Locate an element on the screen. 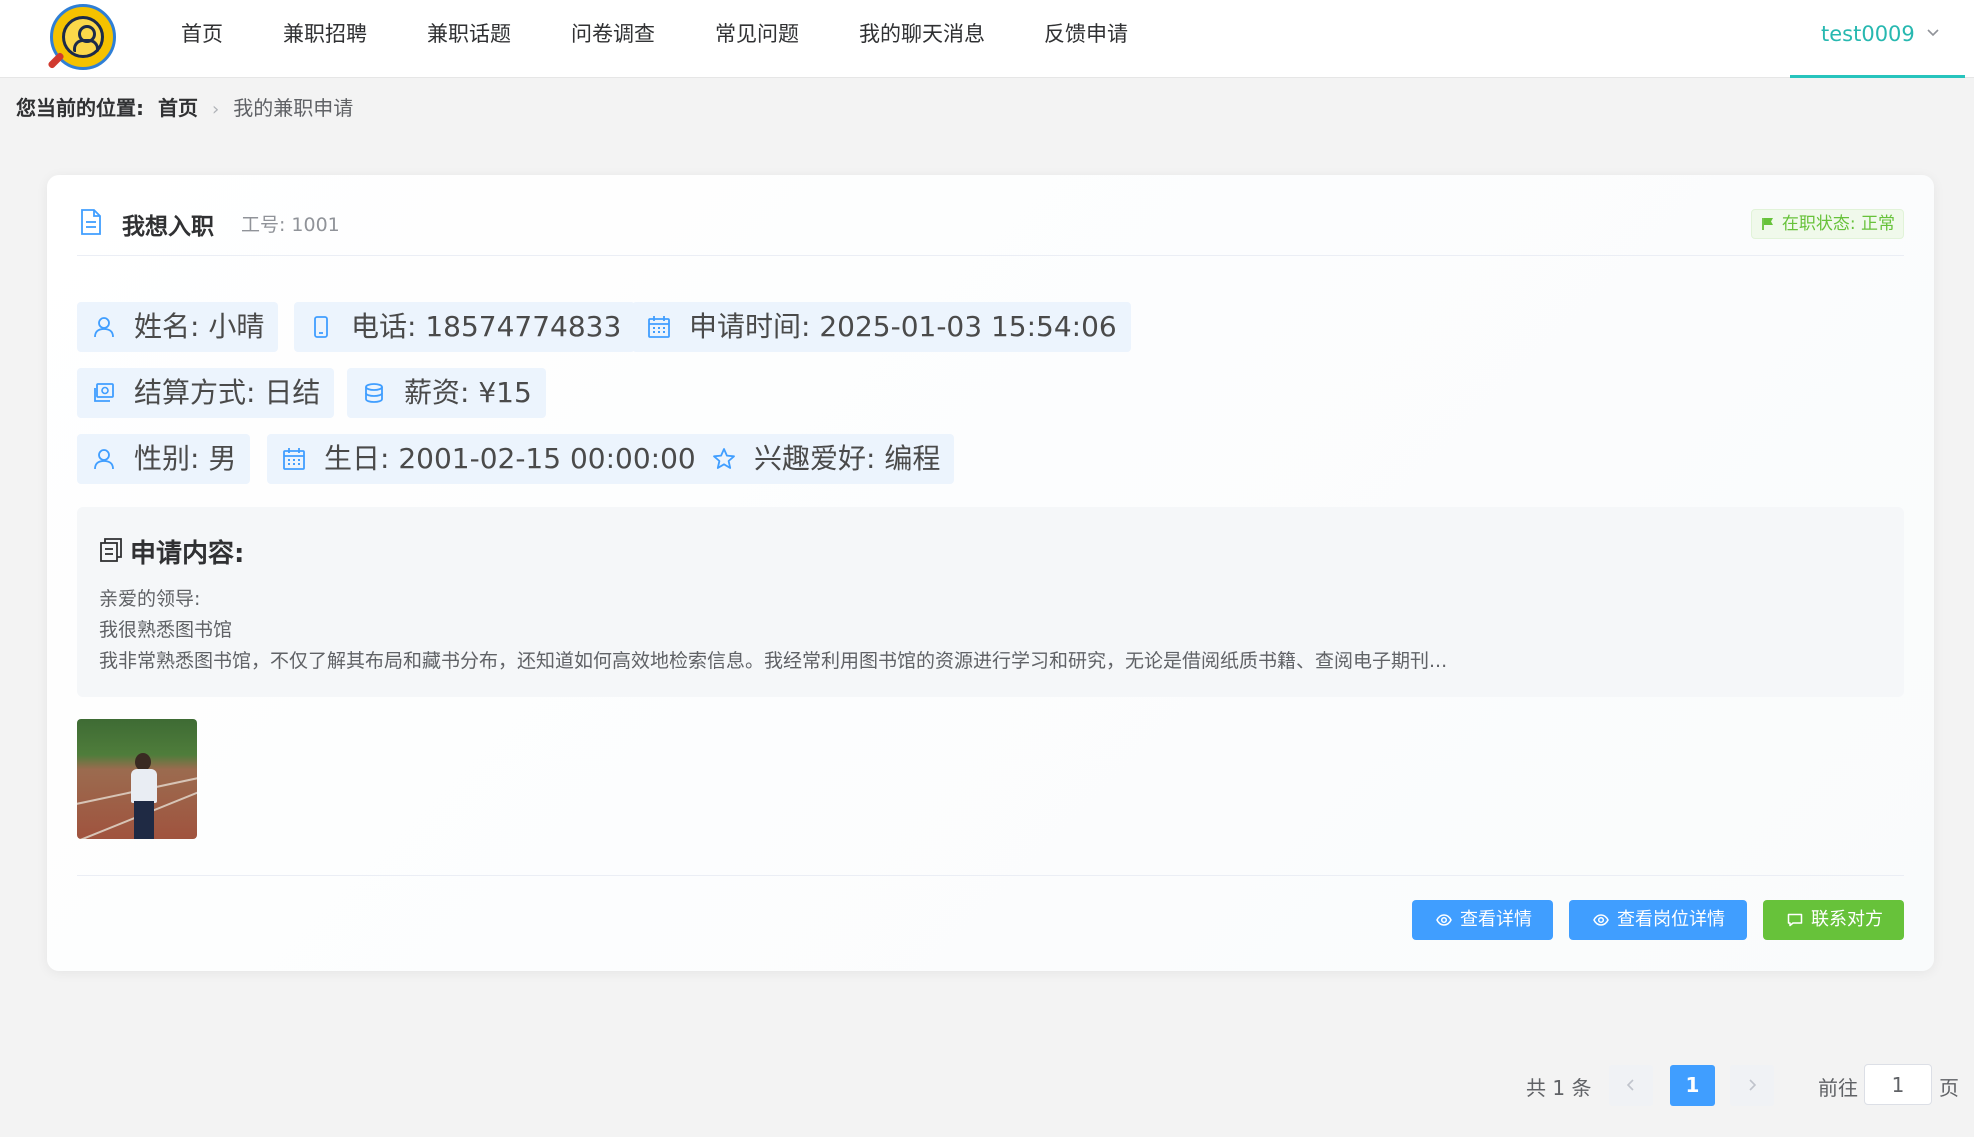 This screenshot has width=1974, height=1137. view-detail-button: 查看详情 is located at coordinates (1482, 920).